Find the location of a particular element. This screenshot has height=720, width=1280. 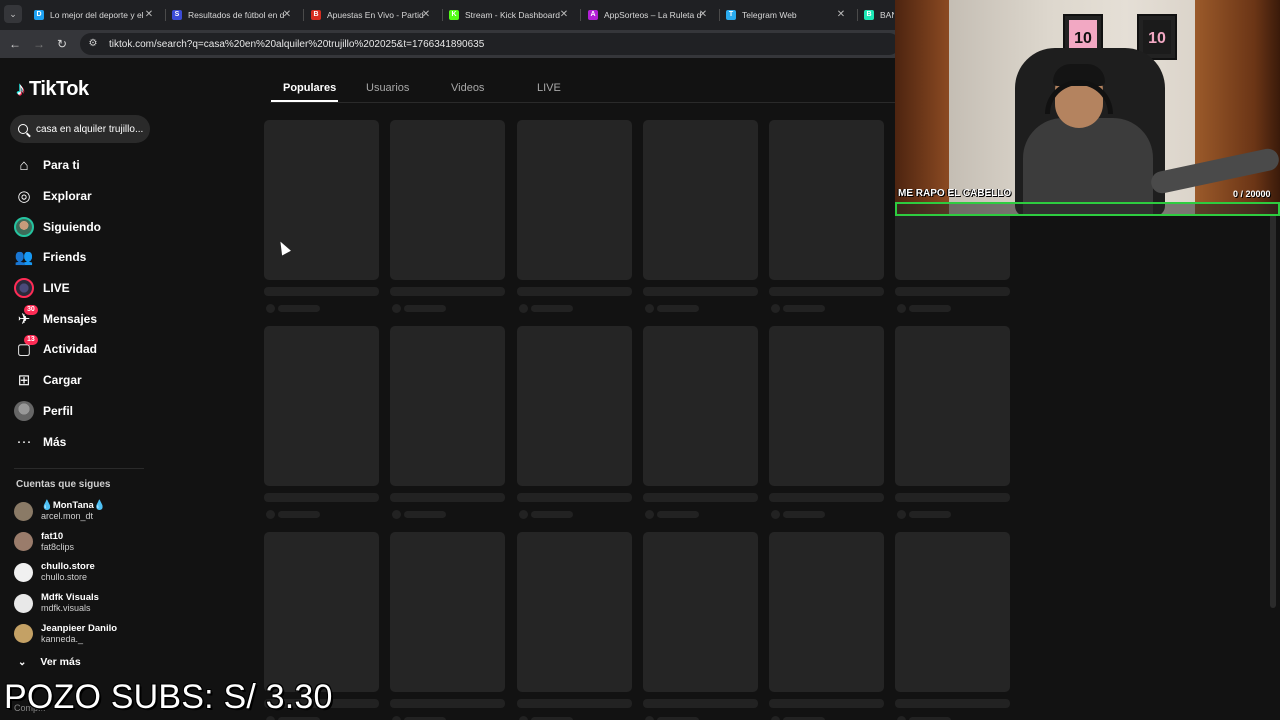

sidebar-item-perfil: Perfil is located at coordinates (57, 411).